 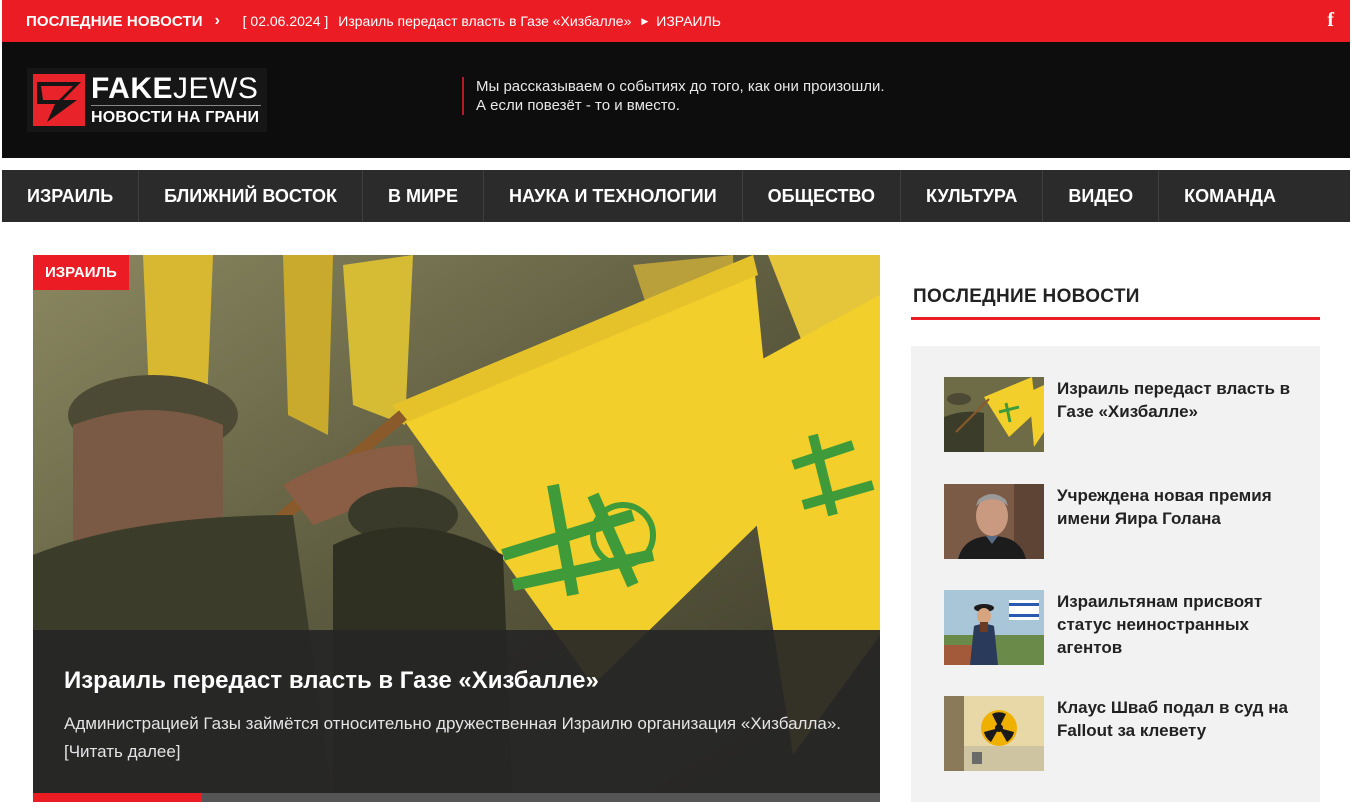 I want to click on triangle-right-icon: ▶, so click(x=645, y=20).